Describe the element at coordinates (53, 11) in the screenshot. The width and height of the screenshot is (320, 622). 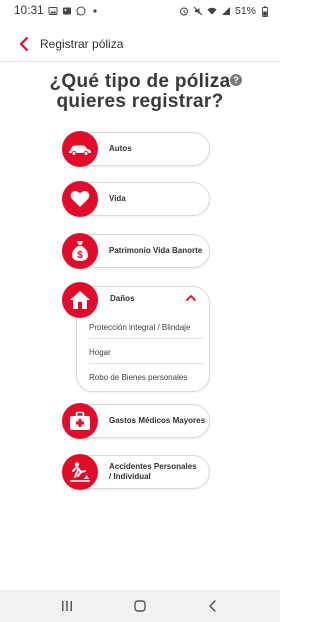
I see `photo-notification-icon` at that location.